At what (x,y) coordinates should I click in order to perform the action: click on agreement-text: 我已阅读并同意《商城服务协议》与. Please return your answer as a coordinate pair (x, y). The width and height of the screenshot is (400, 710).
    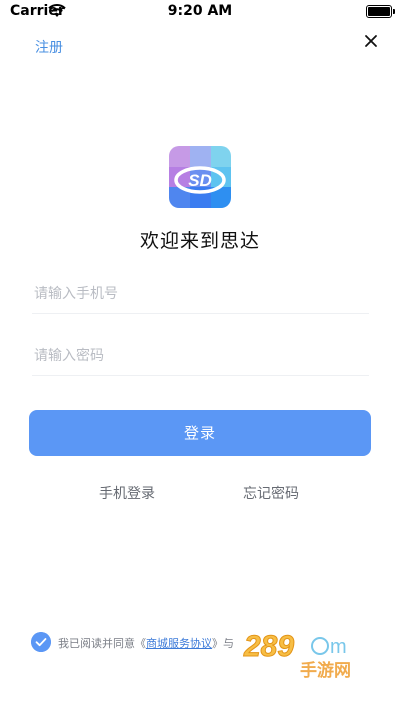
    Looking at the image, I should click on (146, 643).